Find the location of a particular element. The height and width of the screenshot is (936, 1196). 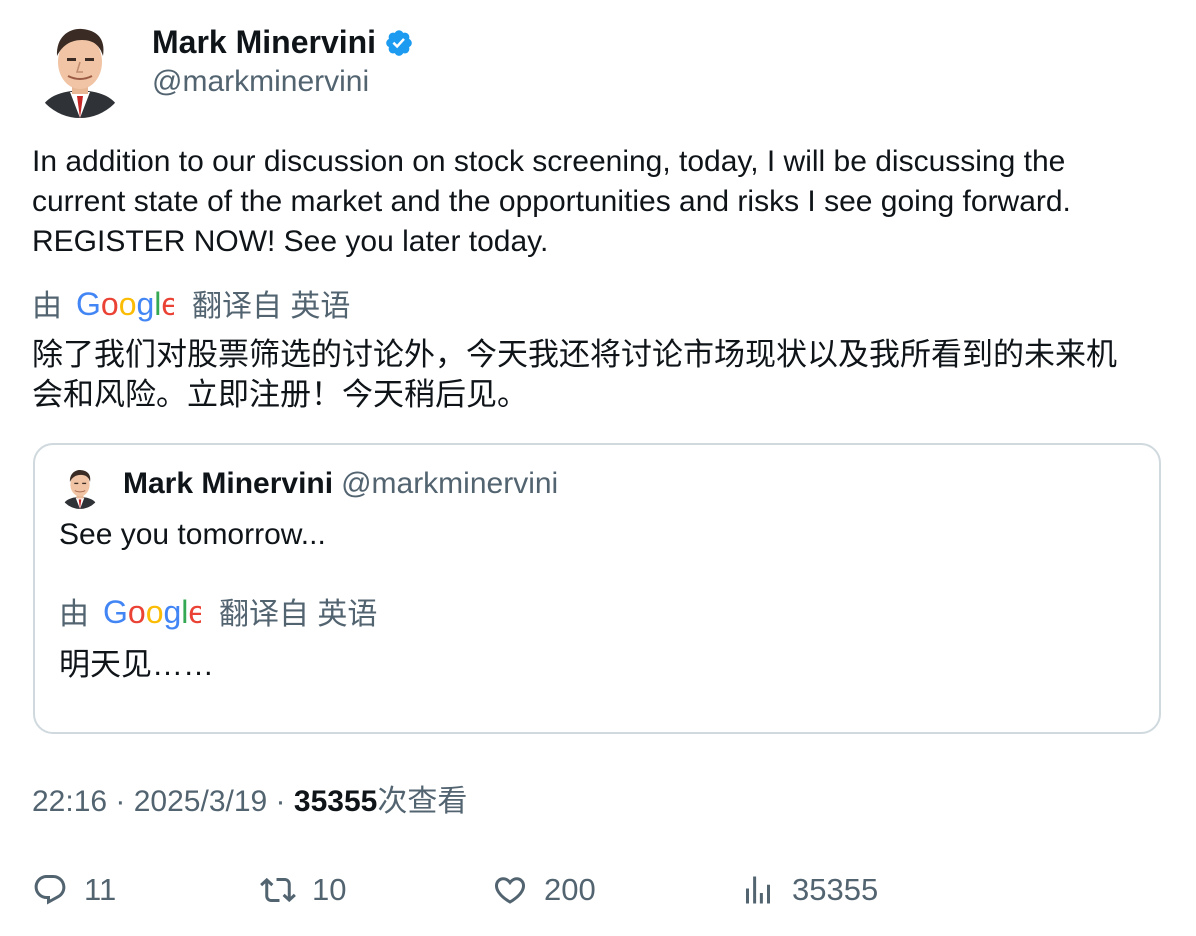

action-bar: 11 10 200 35355 is located at coordinates (602, 890).